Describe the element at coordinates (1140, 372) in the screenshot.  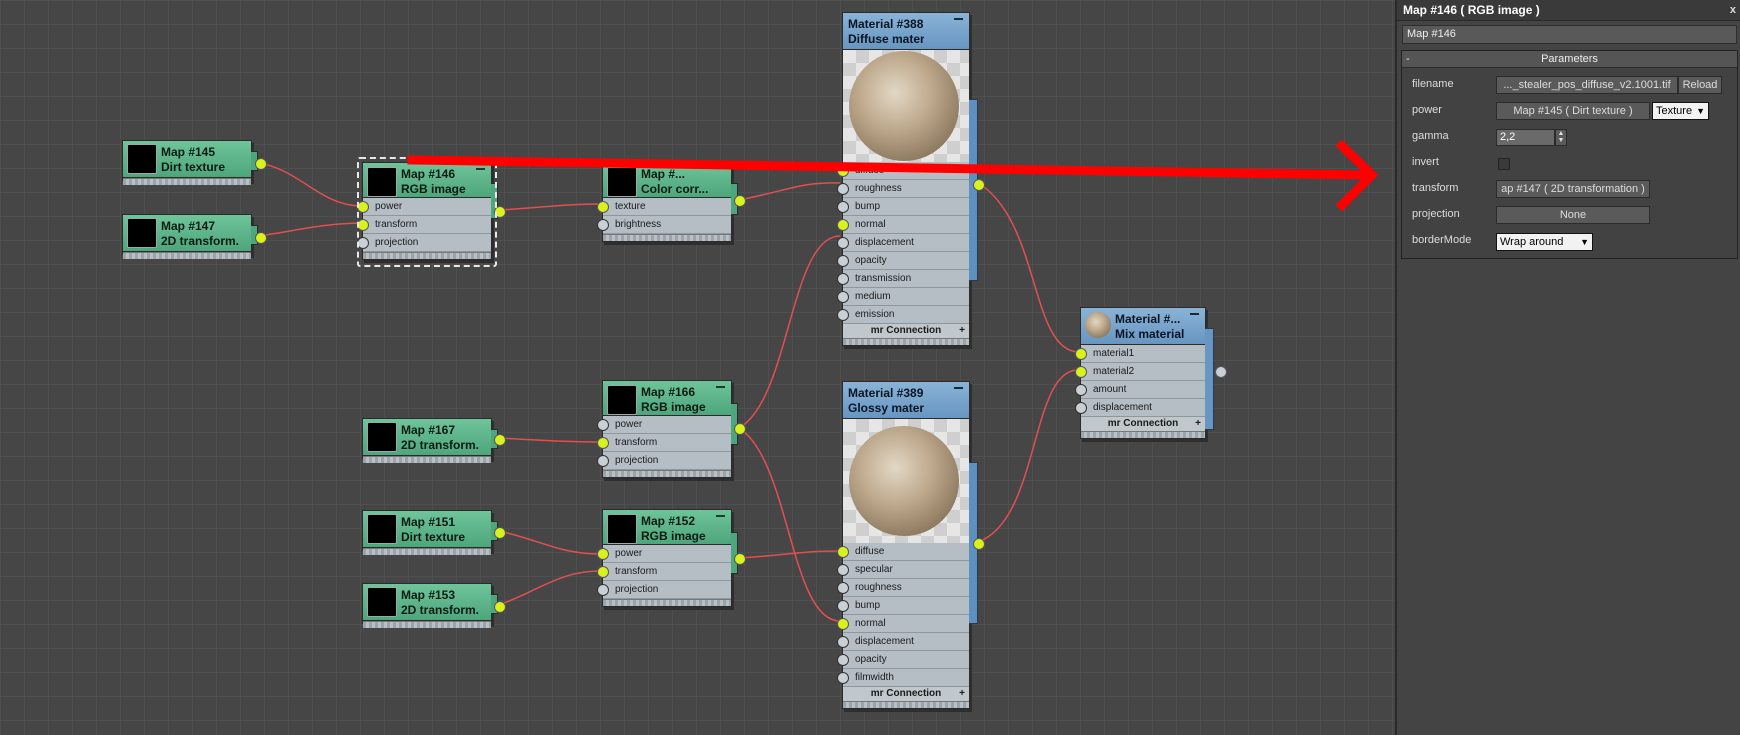
I see `port-material2: material2` at that location.